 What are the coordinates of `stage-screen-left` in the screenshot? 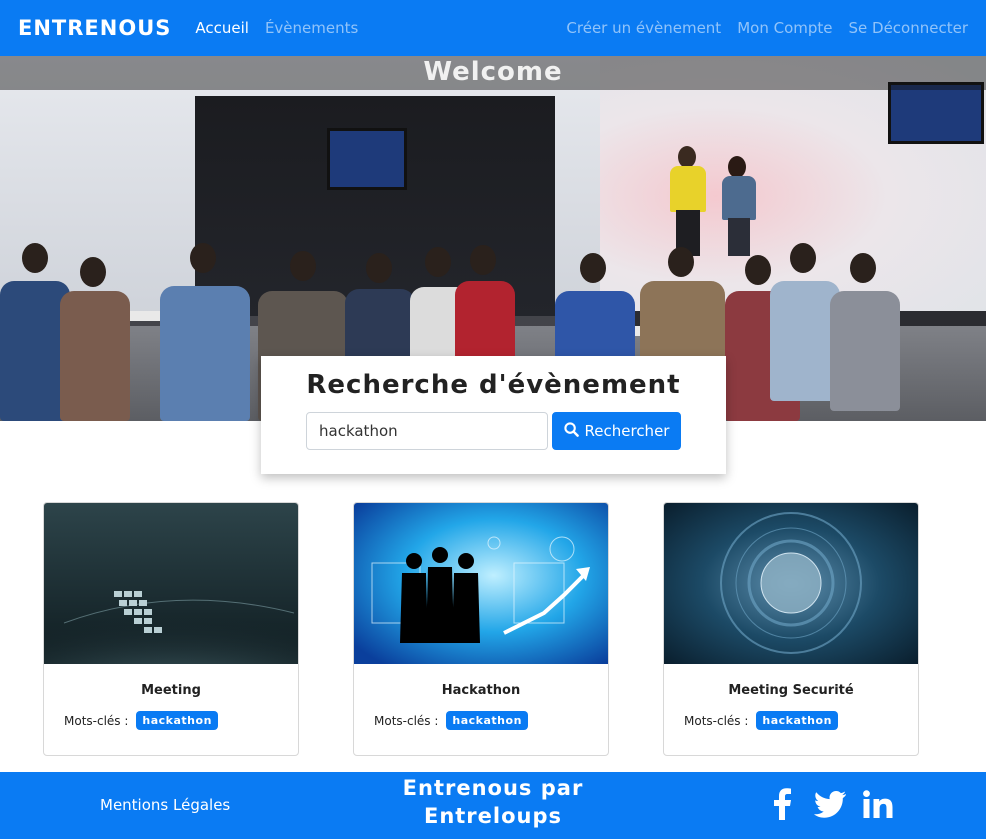 It's located at (367, 159).